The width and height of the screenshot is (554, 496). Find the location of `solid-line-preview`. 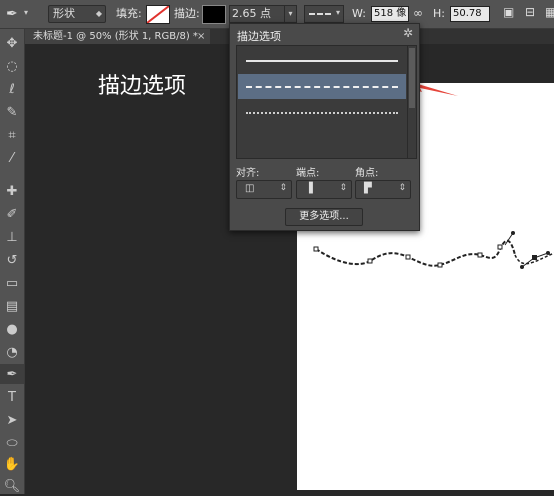

solid-line-preview is located at coordinates (322, 61).